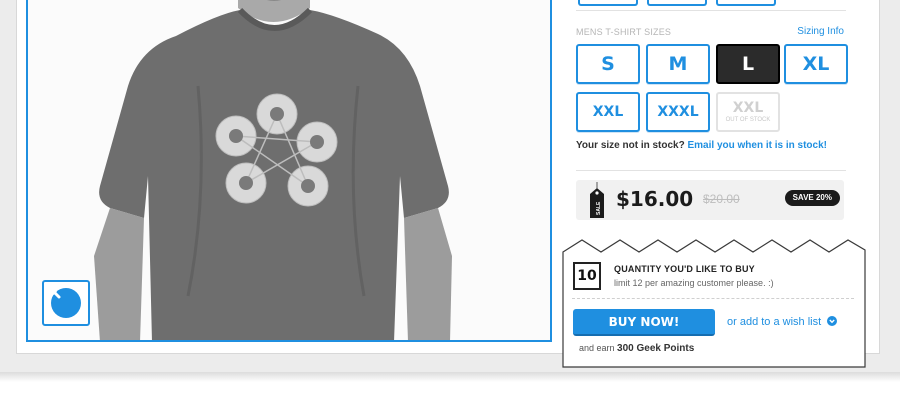  What do you see at coordinates (450, 377) in the screenshot?
I see `frame-shadow` at bounding box center [450, 377].